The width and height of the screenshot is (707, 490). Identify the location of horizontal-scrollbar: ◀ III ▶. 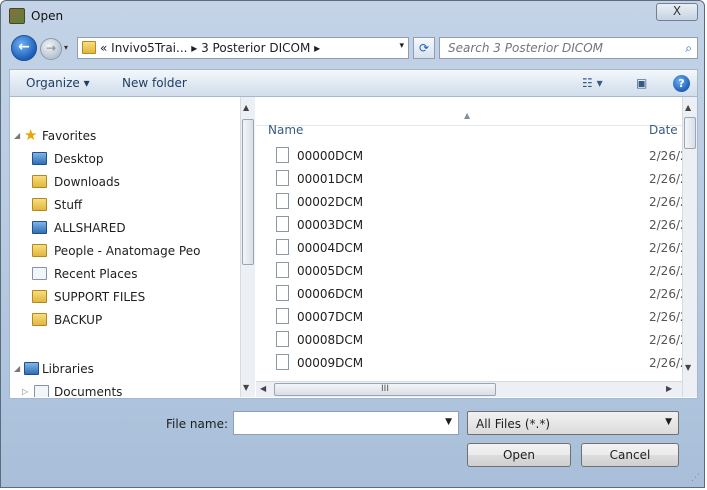
(469, 389).